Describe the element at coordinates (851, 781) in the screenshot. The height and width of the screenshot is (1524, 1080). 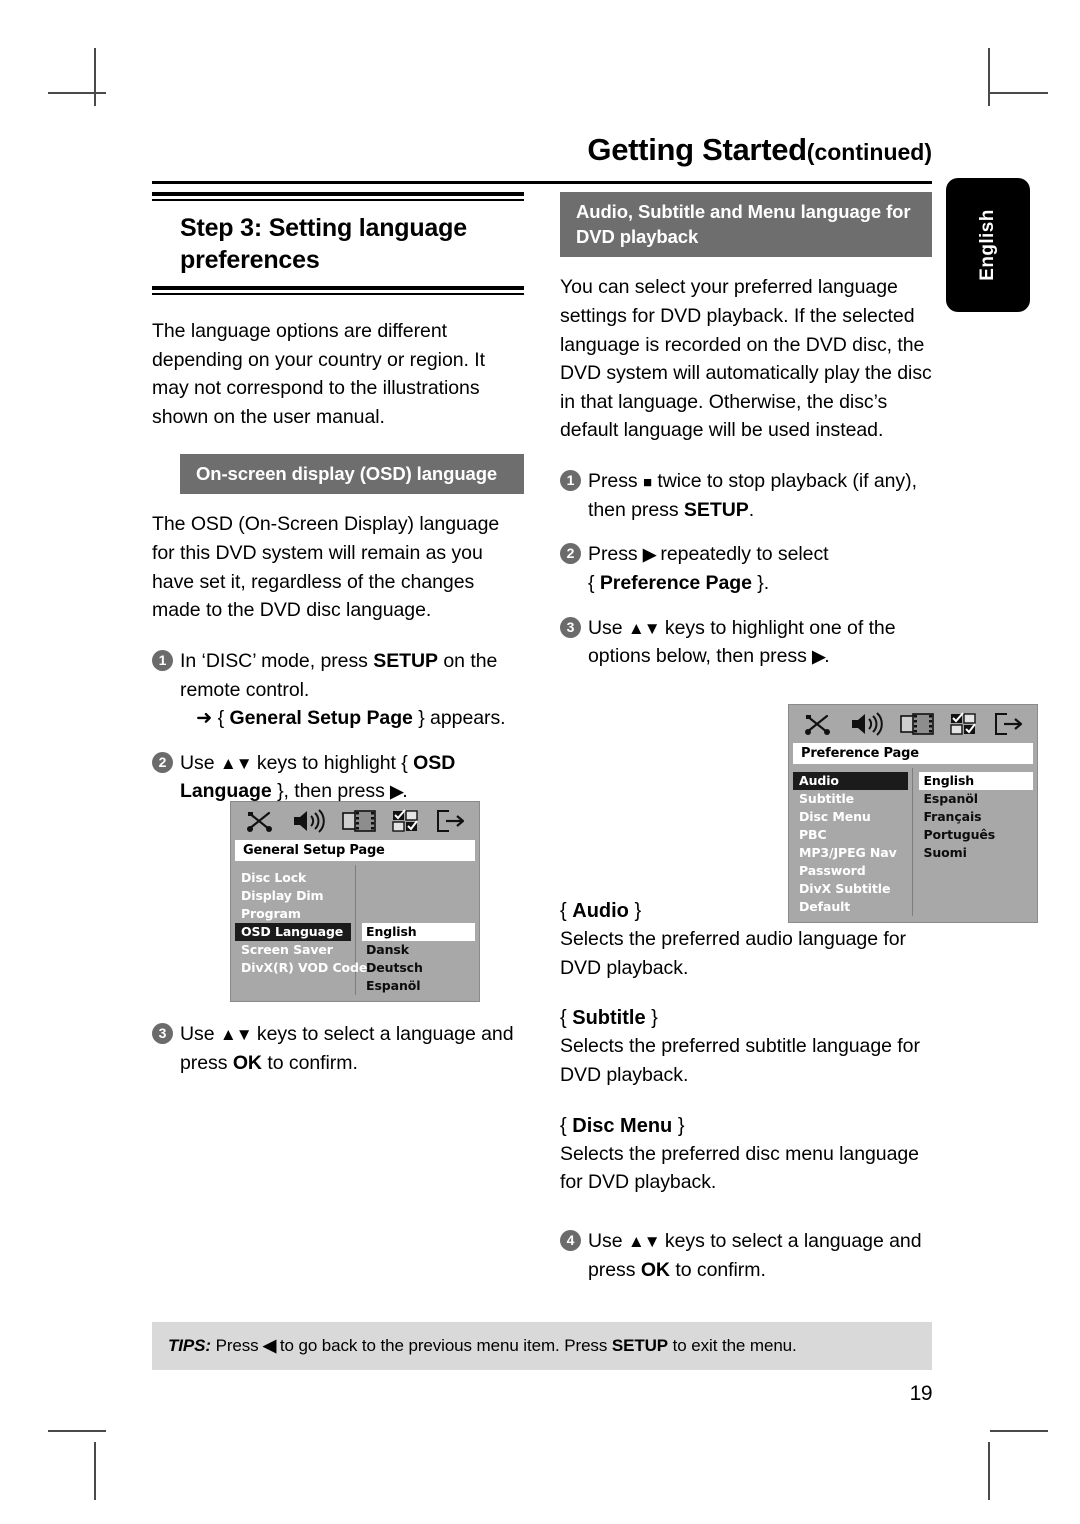
I see `osd-menu-item-selected: Audio` at that location.